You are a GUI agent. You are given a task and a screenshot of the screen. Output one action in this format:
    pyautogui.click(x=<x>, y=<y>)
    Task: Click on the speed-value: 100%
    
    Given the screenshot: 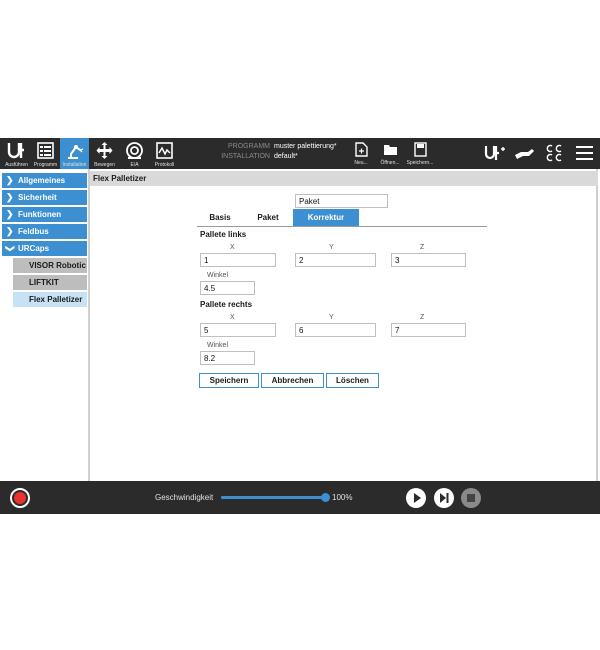 What is the action you would take?
    pyautogui.click(x=342, y=497)
    